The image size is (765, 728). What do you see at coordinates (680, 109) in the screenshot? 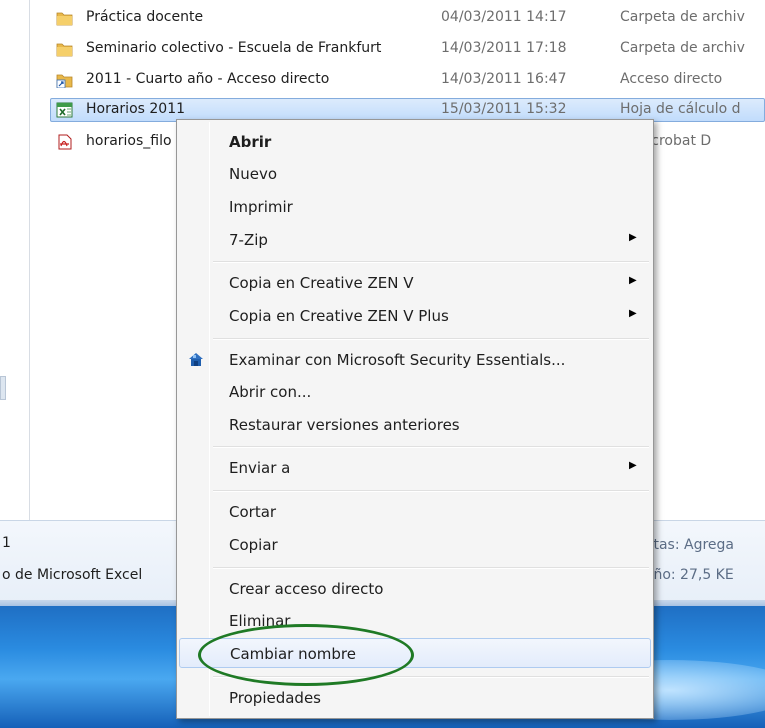
I see `file-type: Hoja de cálculo d` at bounding box center [680, 109].